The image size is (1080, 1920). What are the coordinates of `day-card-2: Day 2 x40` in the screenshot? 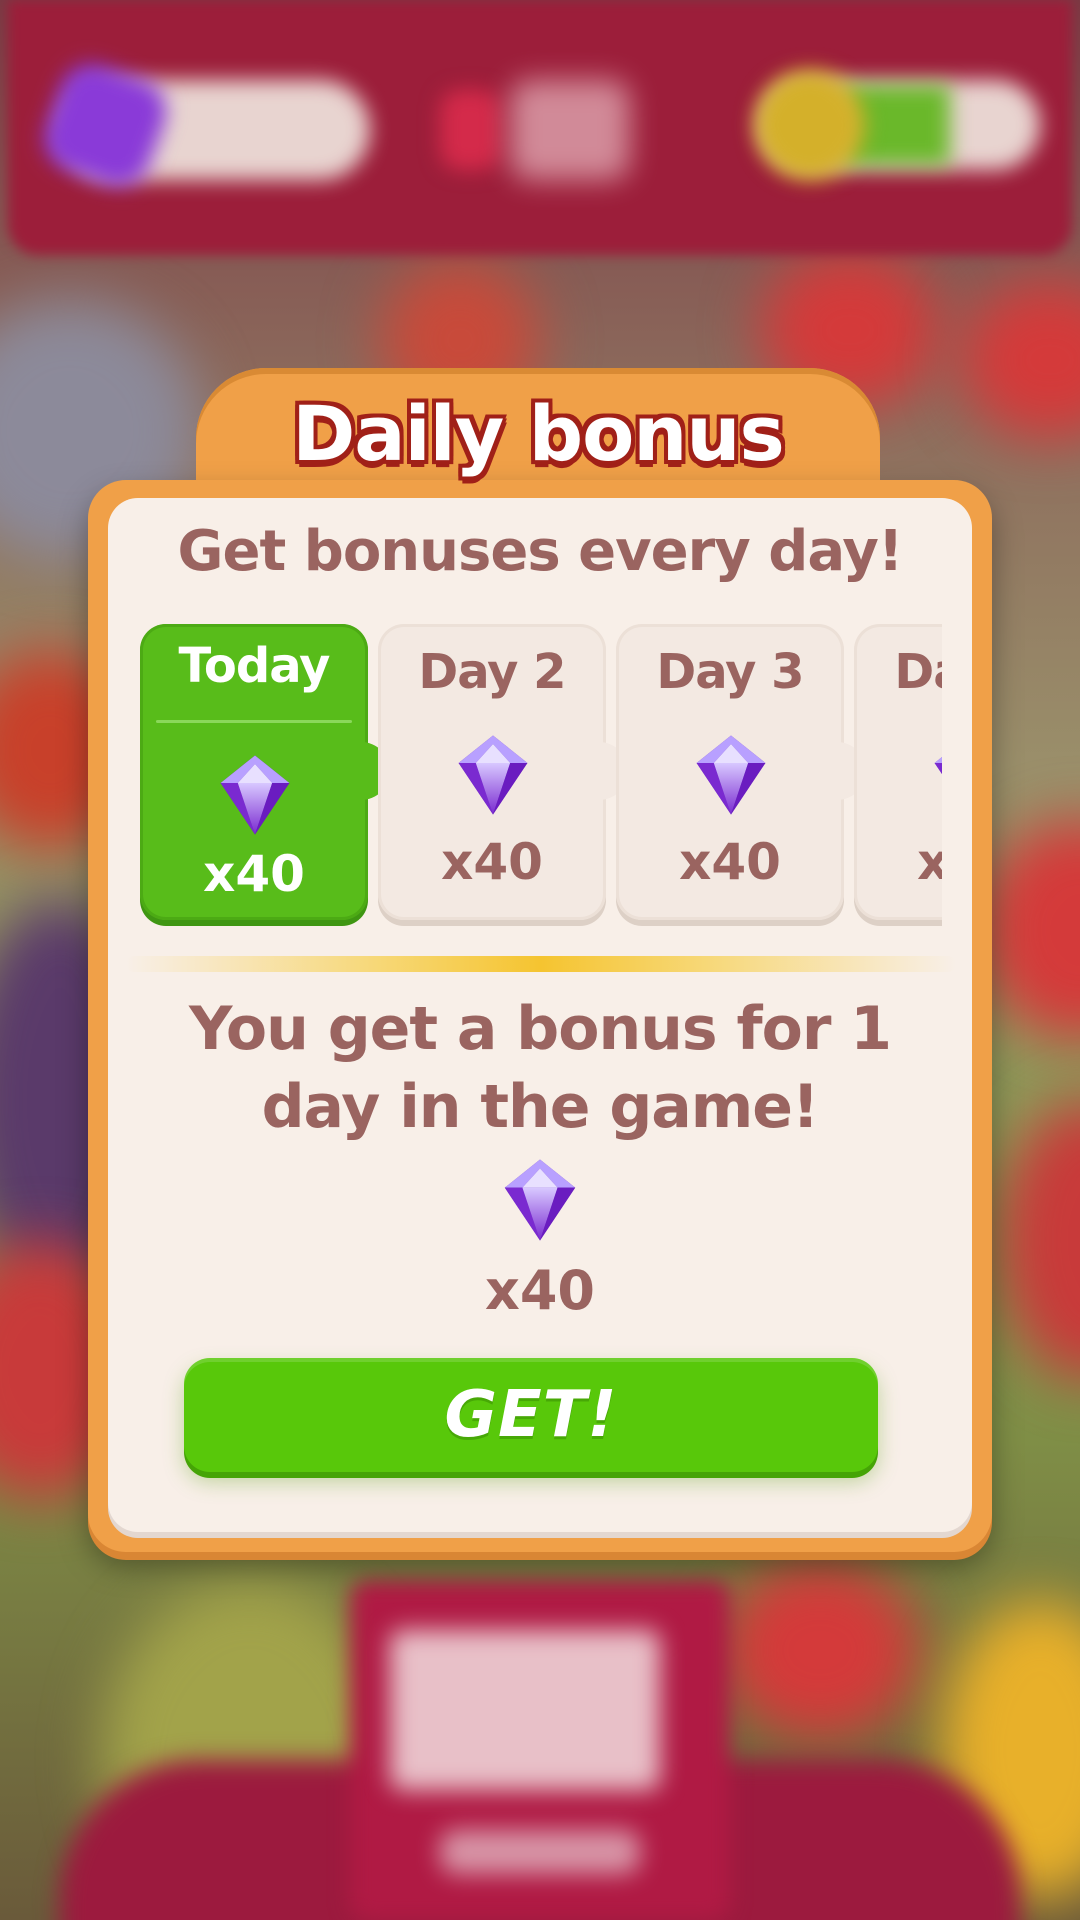 It's located at (503, 772).